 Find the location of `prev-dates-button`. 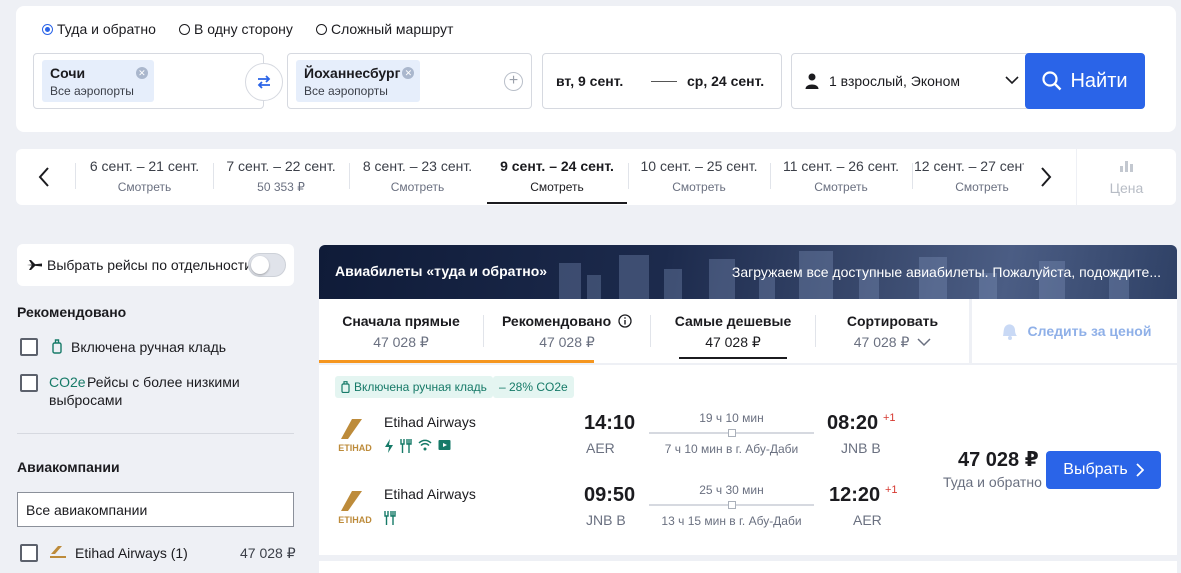

prev-dates-button is located at coordinates (44, 177).